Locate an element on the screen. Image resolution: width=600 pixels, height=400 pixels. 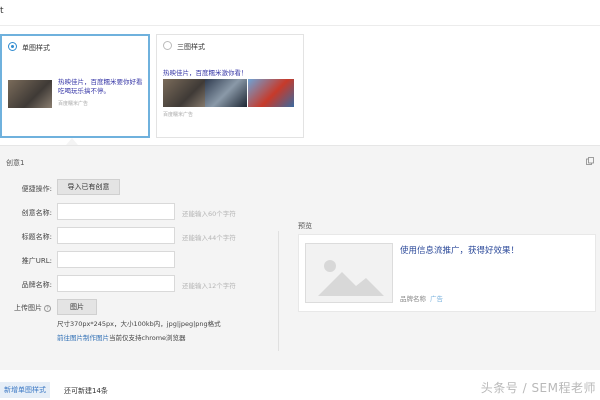
creative-name-label: 创意名称: is located at coordinates (36, 213).